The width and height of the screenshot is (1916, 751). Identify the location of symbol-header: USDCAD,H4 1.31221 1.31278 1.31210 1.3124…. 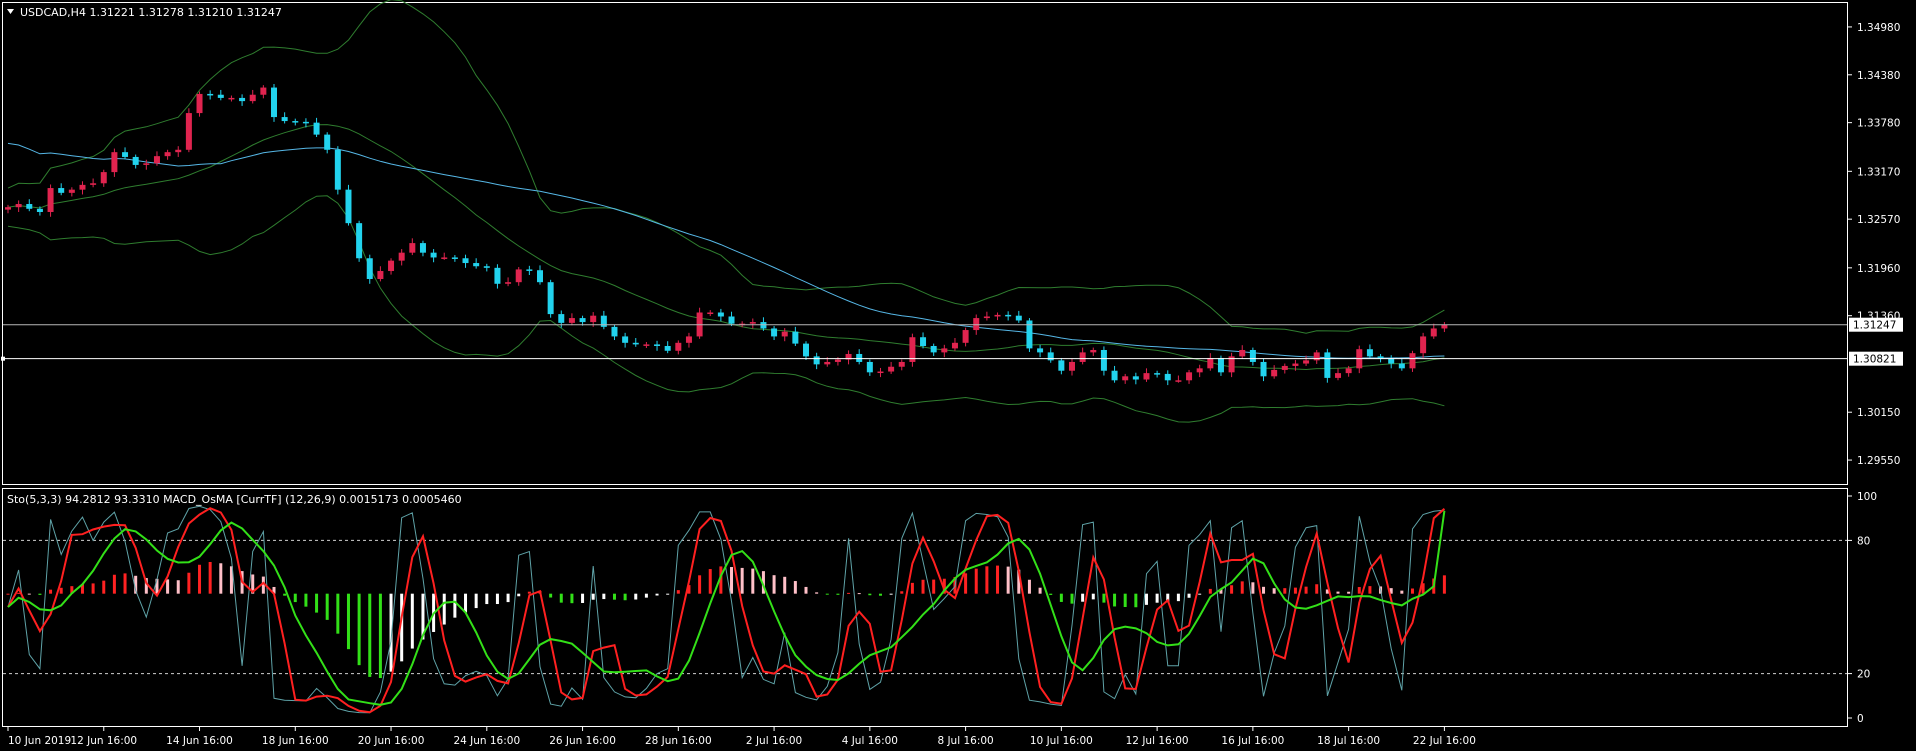
(144, 12).